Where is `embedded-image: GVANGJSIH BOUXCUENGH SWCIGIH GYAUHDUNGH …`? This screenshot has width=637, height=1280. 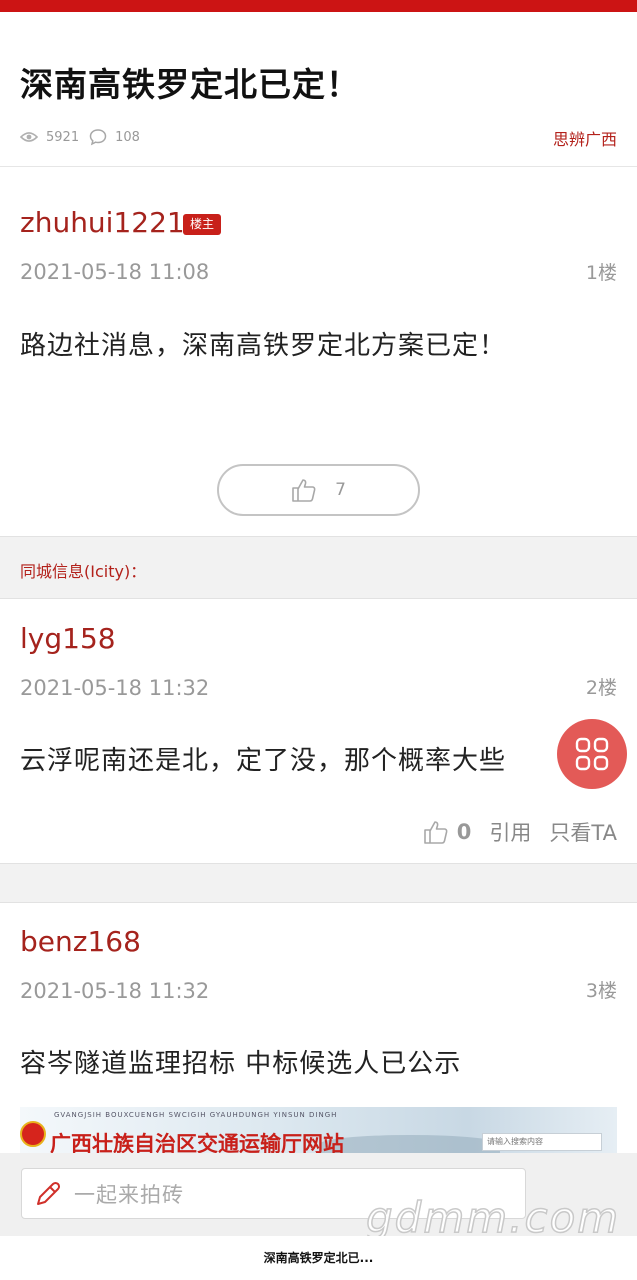 embedded-image: GVANGJSIH BOUXCUENGH SWCIGIH GYAUHDUNGH … is located at coordinates (318, 1130).